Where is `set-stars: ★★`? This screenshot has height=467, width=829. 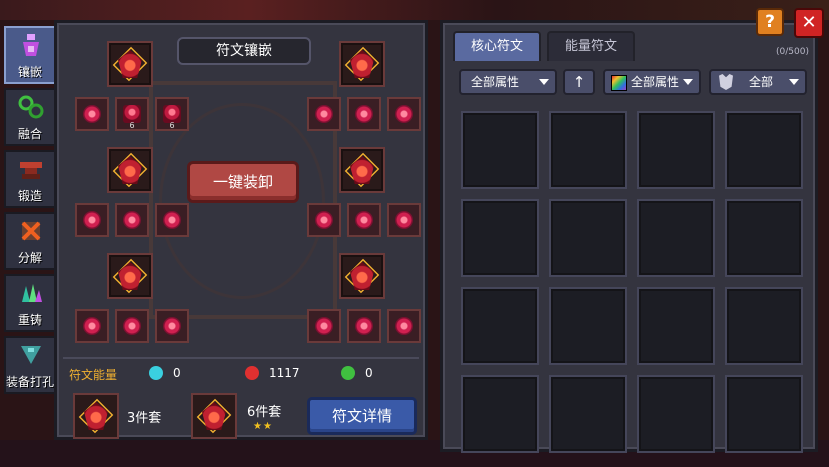 set-stars: ★★ is located at coordinates (263, 426).